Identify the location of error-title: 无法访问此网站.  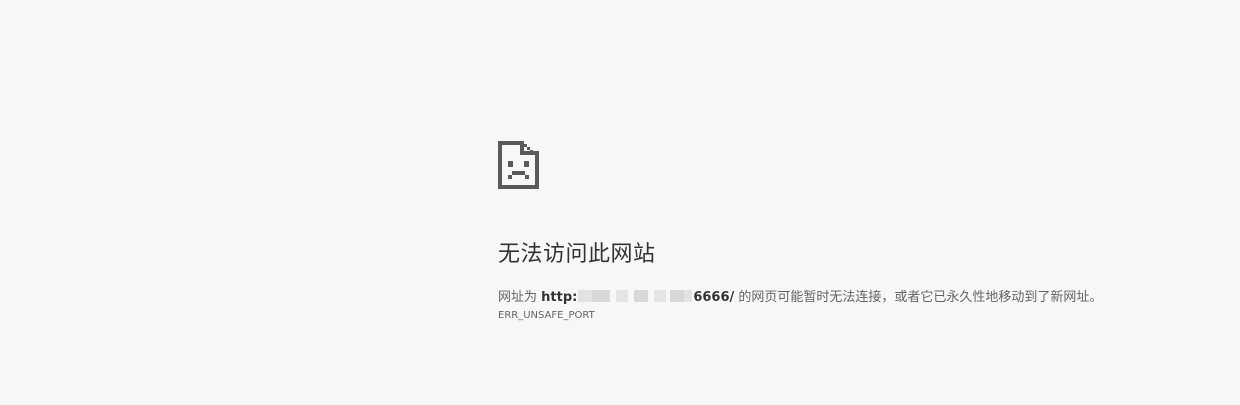
(577, 254).